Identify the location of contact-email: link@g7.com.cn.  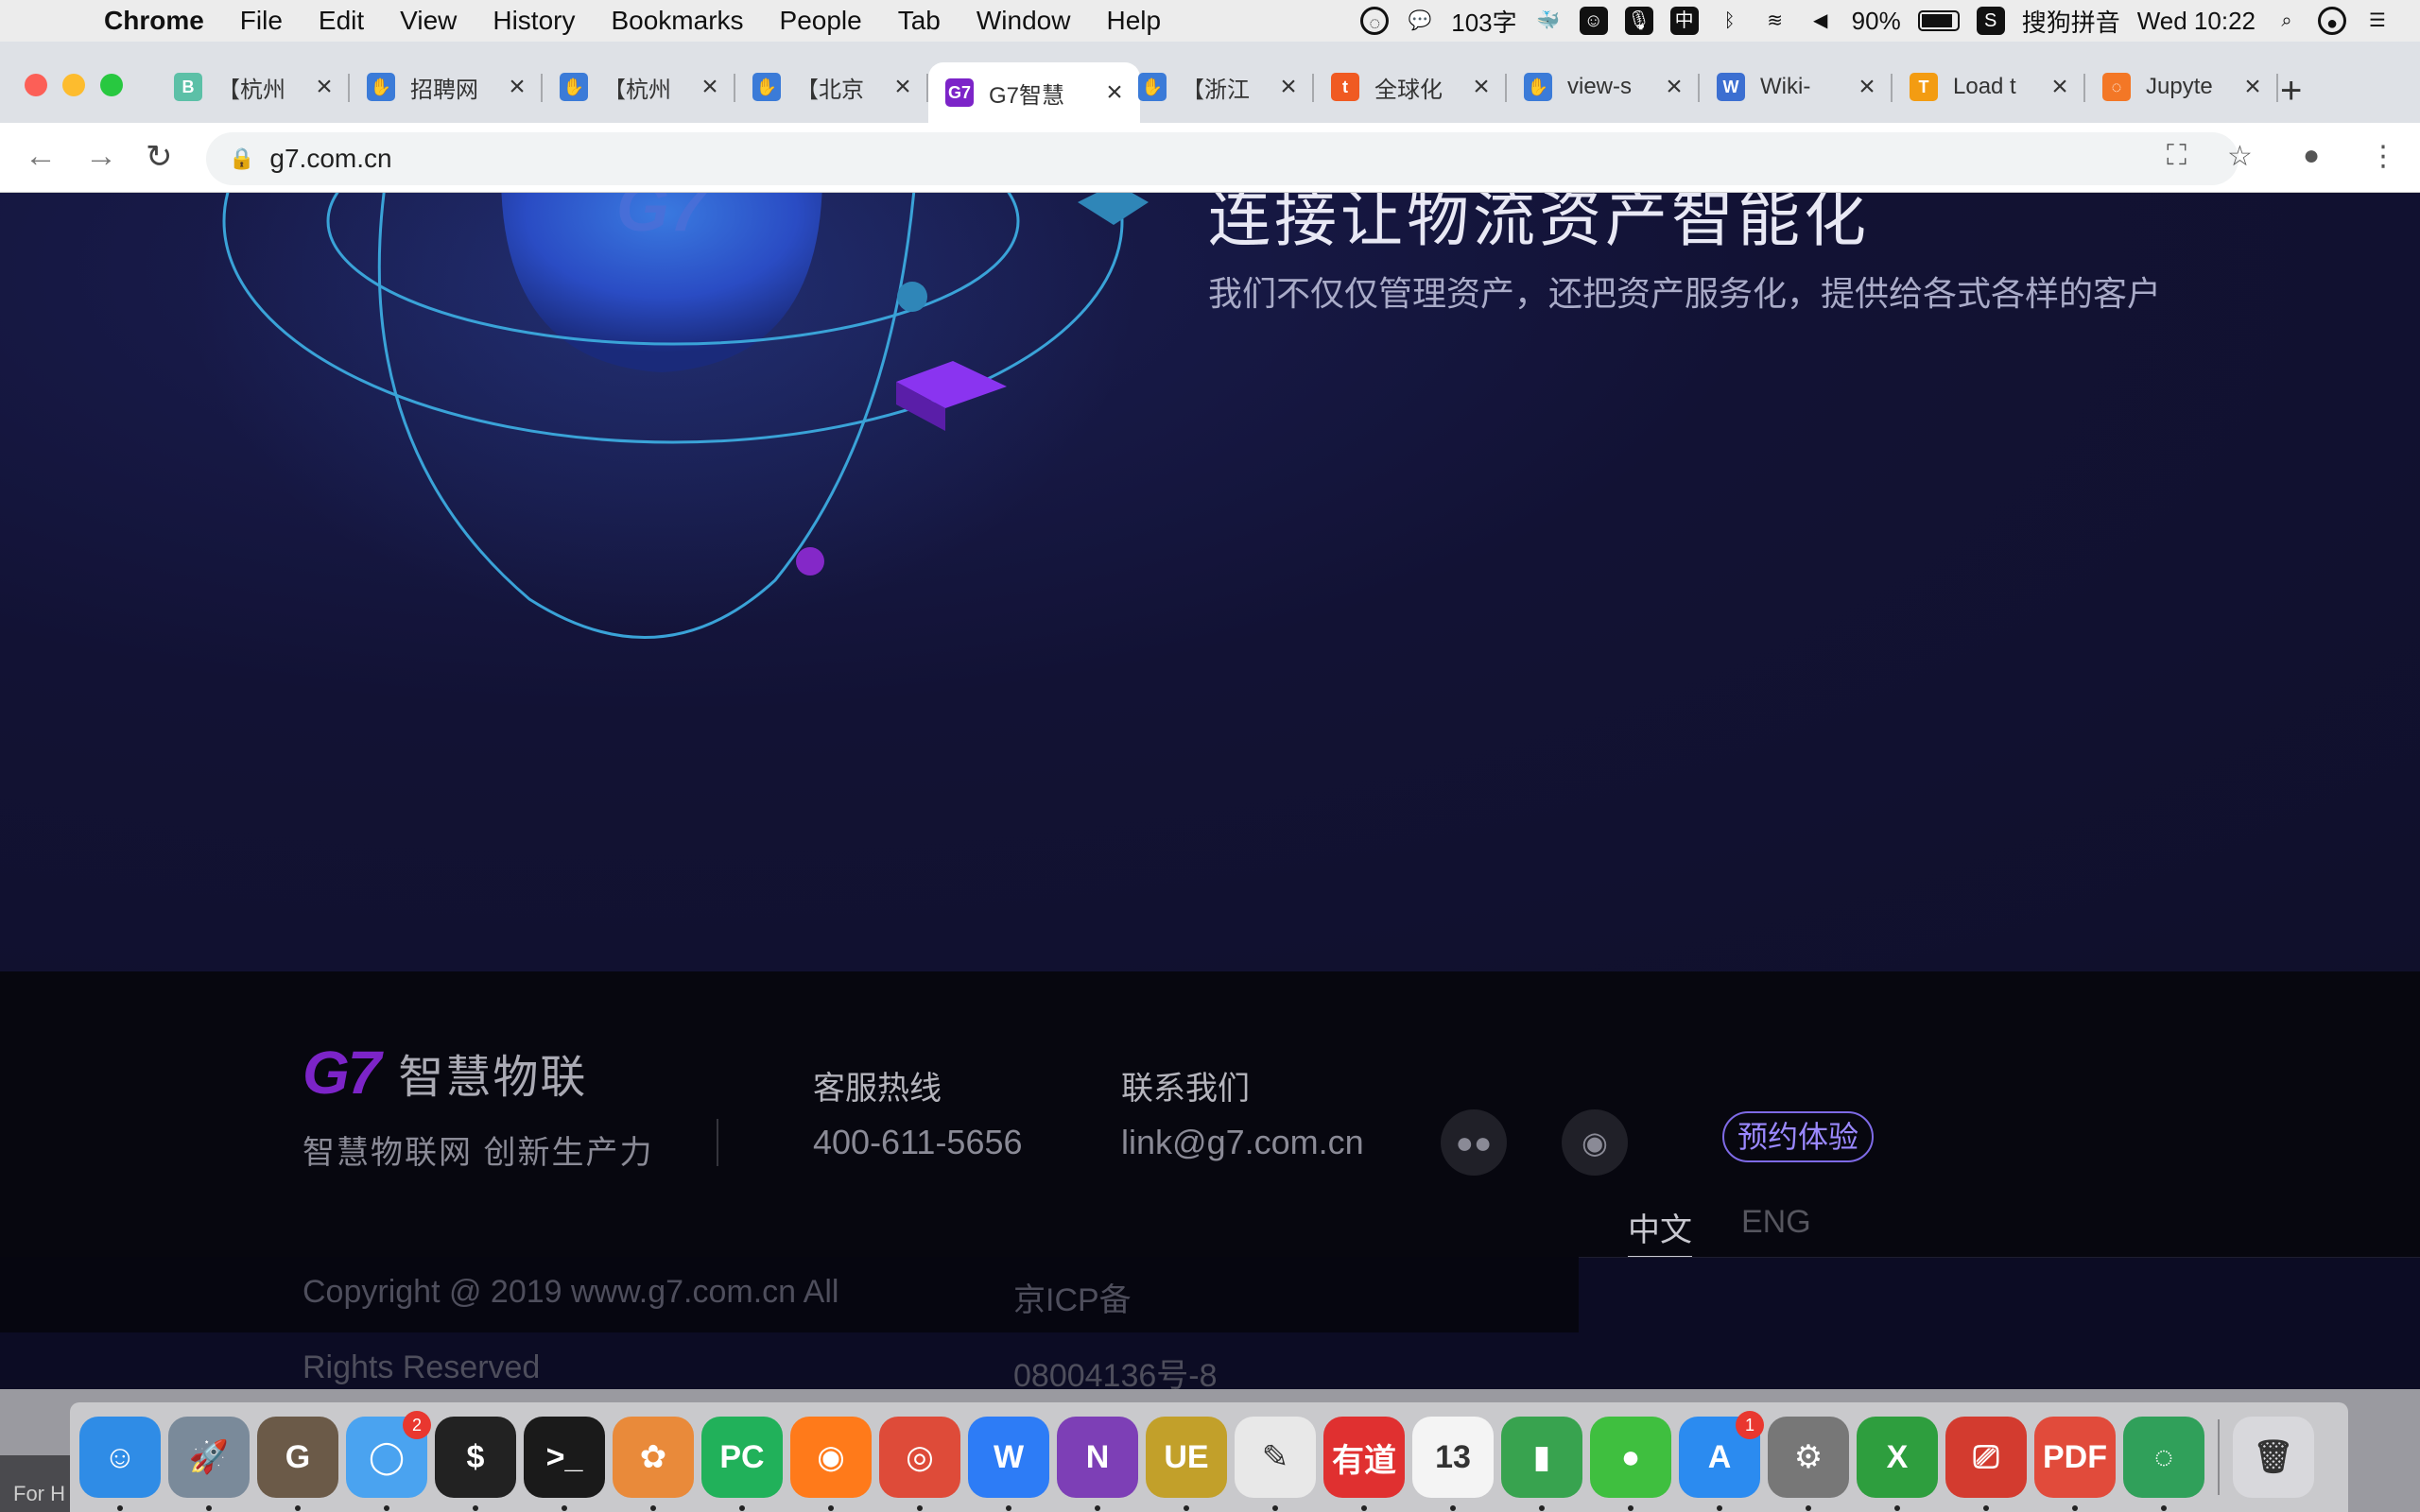
(1242, 1142).